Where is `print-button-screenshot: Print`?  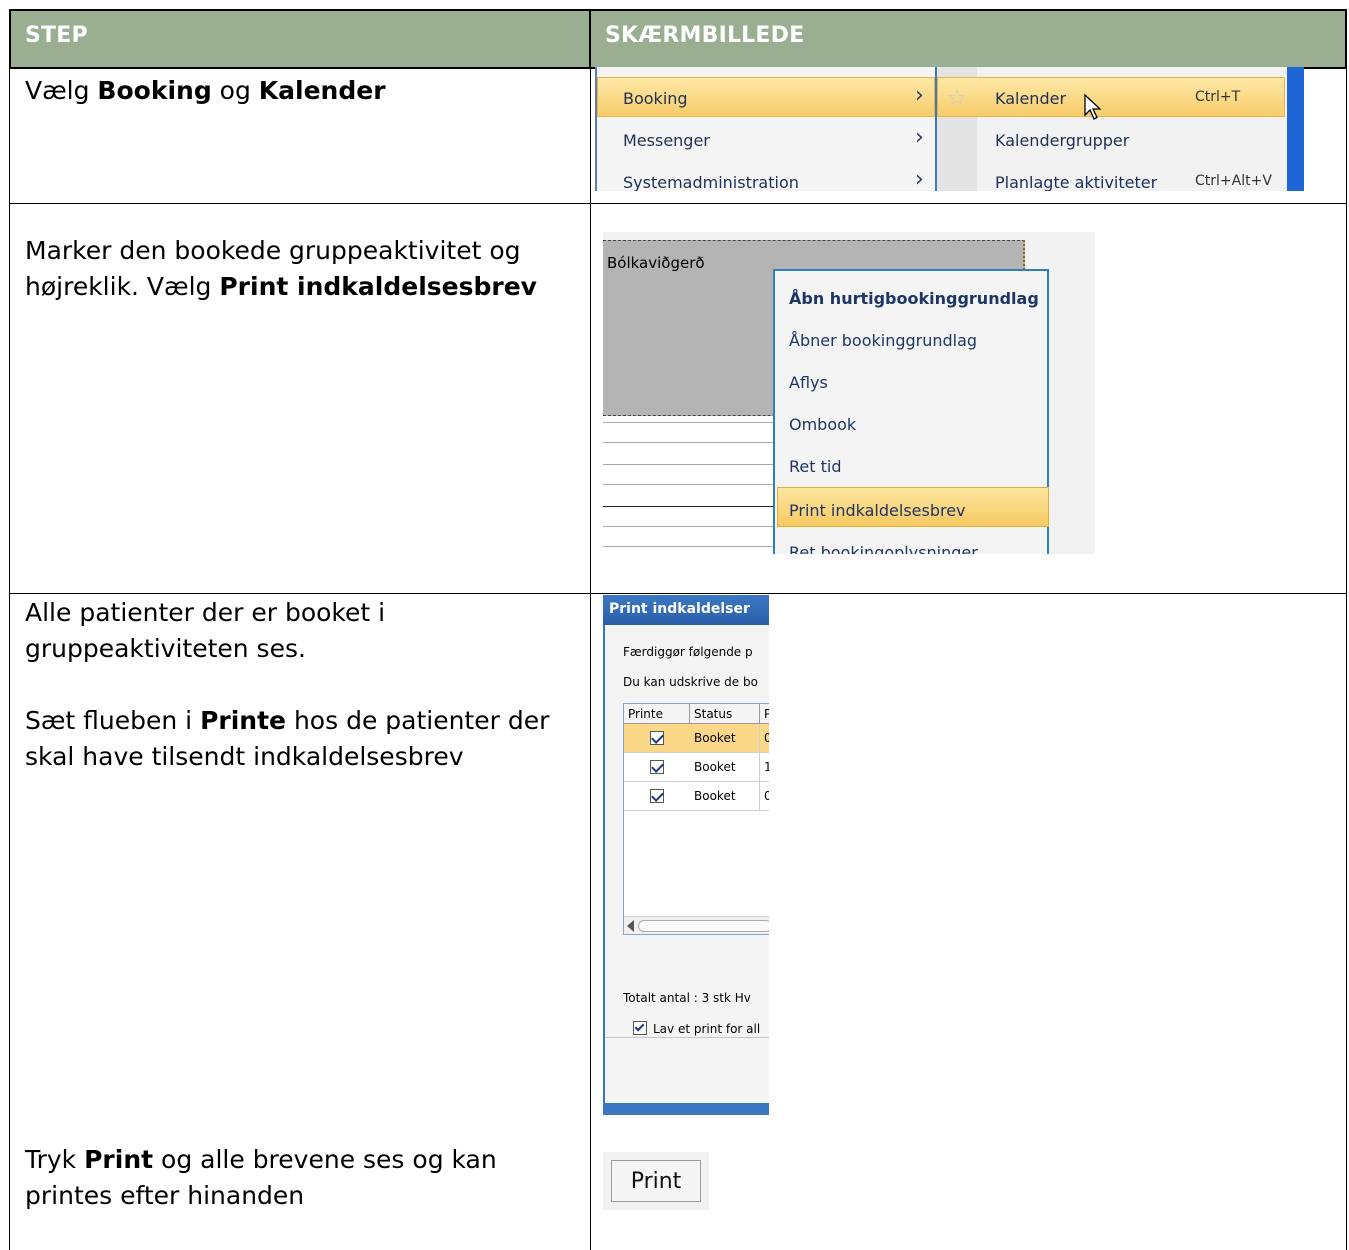 print-button-screenshot: Print is located at coordinates (656, 1181).